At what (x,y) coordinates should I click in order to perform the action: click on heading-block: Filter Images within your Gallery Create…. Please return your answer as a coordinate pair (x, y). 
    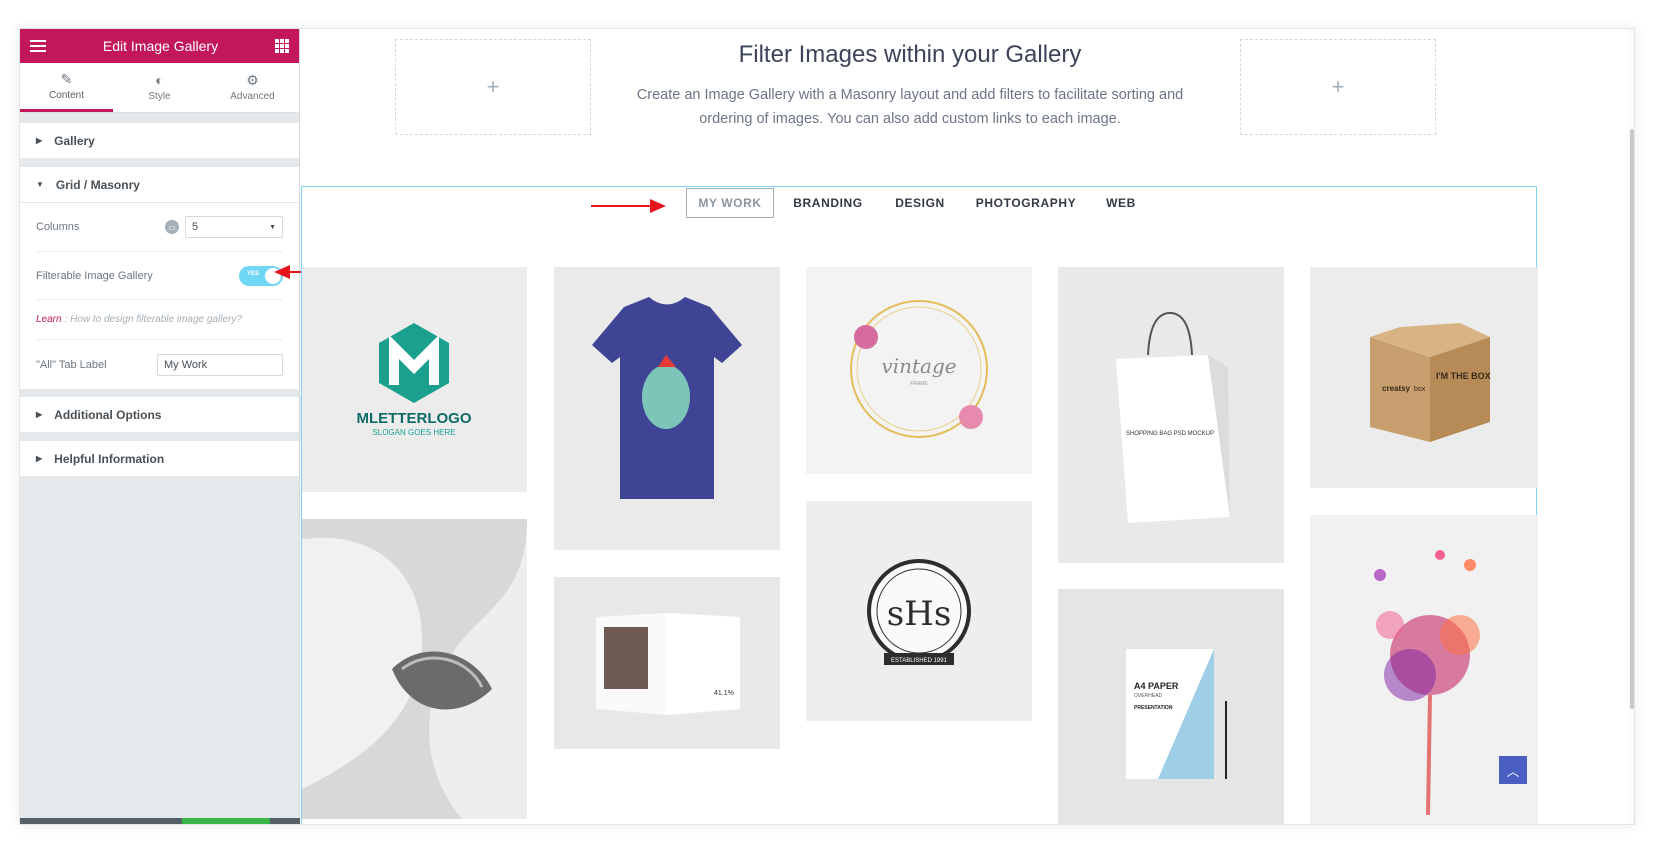
    Looking at the image, I should click on (910, 85).